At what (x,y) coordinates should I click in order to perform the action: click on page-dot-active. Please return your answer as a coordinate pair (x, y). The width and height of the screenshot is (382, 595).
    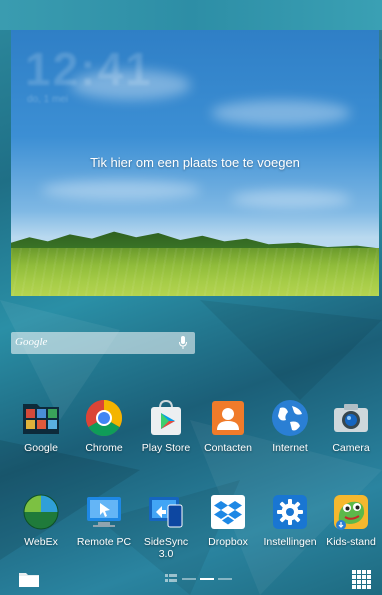
    Looking at the image, I should click on (207, 579).